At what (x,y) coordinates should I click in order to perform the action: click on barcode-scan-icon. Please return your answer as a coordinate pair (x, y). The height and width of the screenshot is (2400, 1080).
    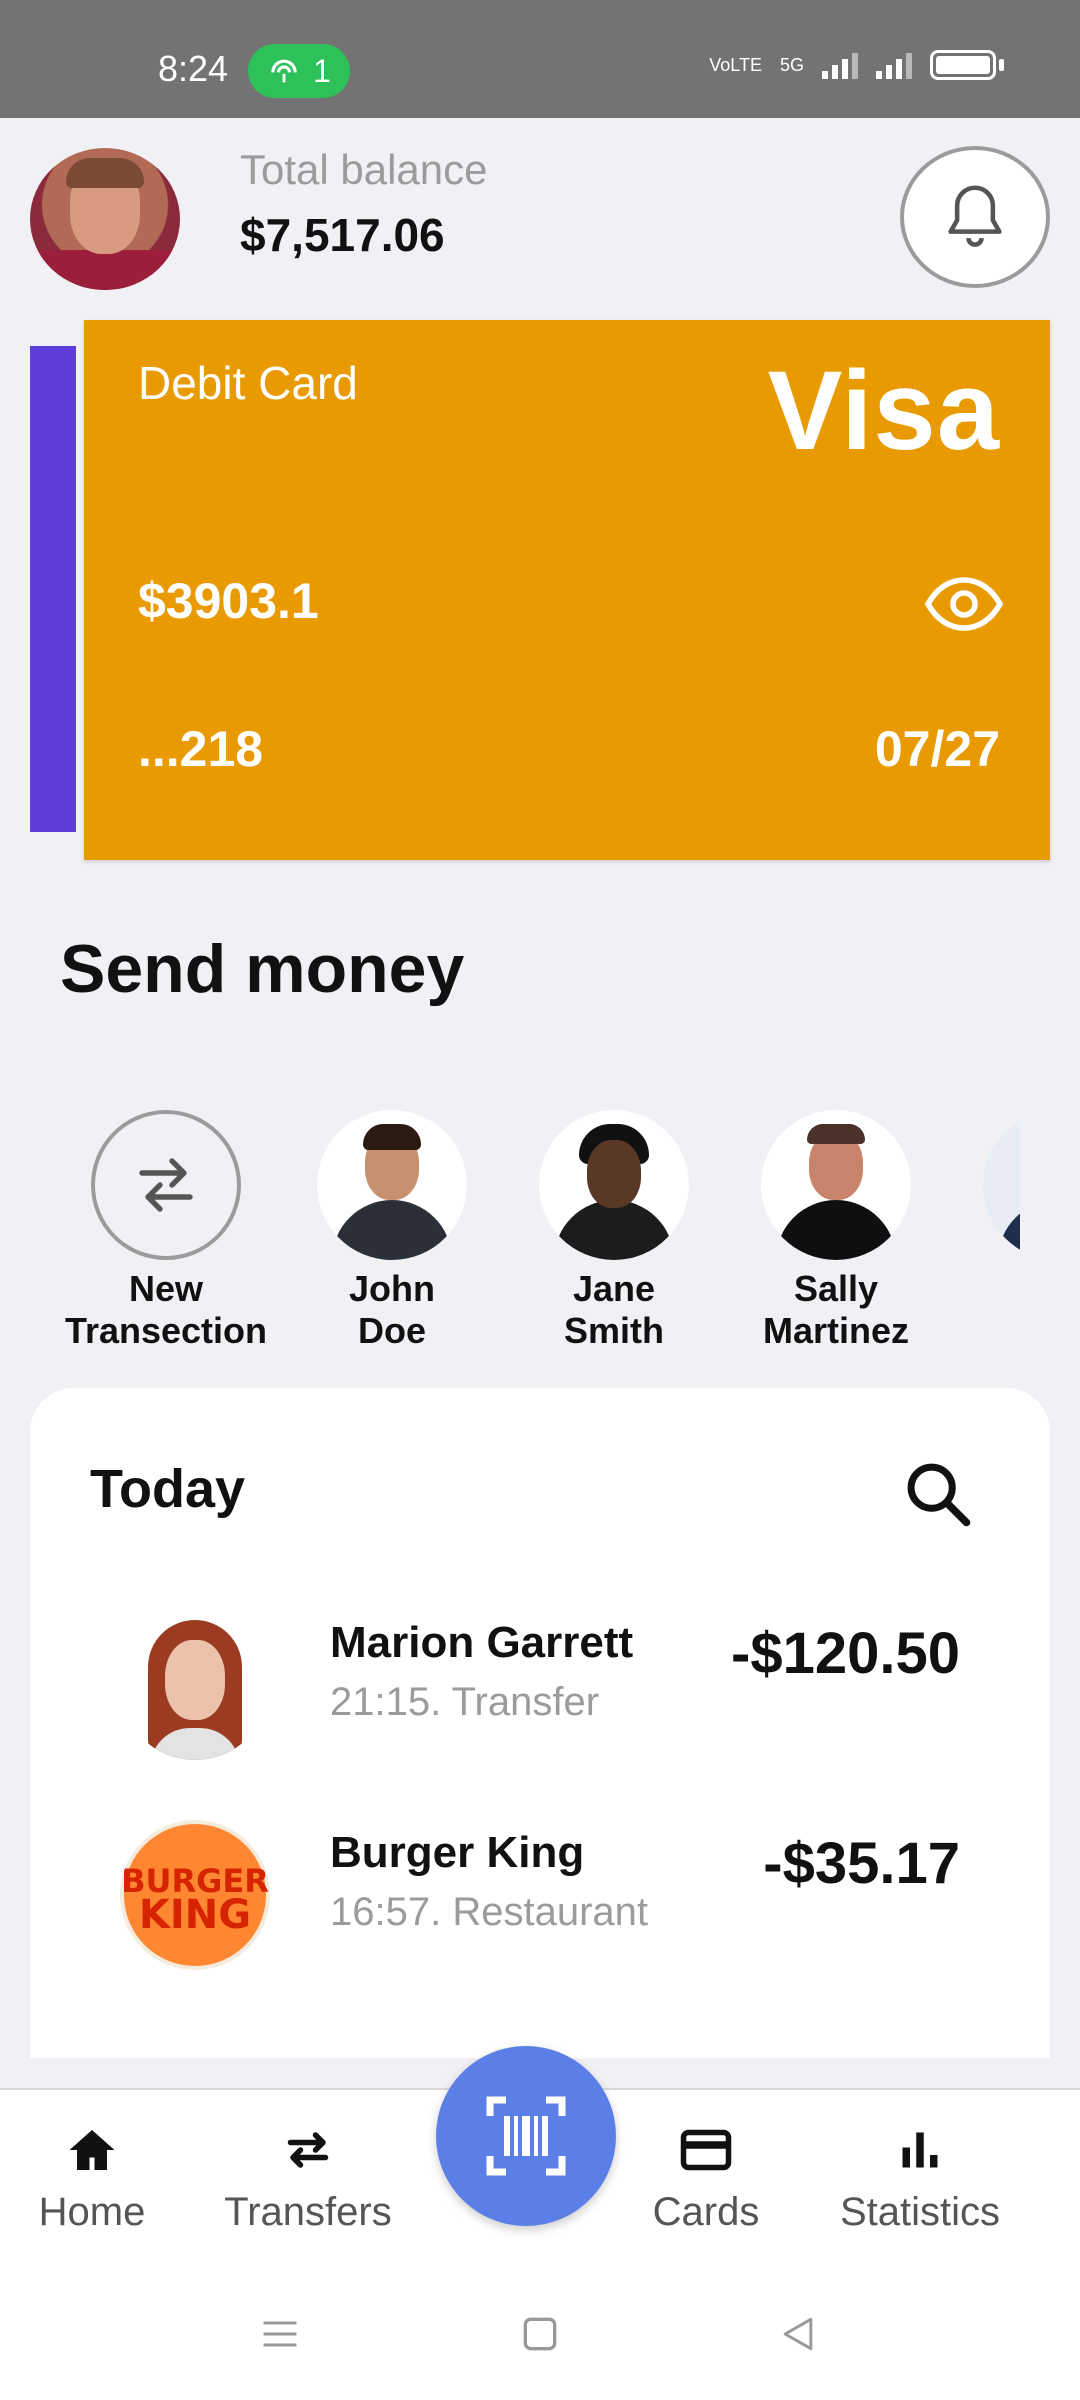
    Looking at the image, I should click on (526, 2136).